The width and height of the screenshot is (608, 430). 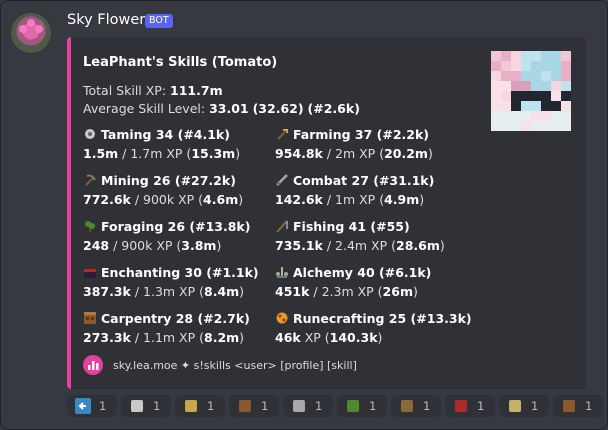 What do you see at coordinates (397, 291) in the screenshot?
I see `skill-total-xp: 26m` at bounding box center [397, 291].